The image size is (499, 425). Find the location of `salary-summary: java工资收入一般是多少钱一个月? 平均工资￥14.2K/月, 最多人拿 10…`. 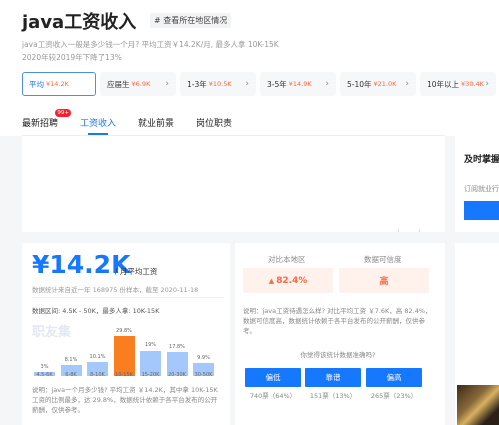

salary-summary: java工资收入一般是多少钱一个月? 平均工资￥14.2K/月, 最多人拿 10… is located at coordinates (150, 51).